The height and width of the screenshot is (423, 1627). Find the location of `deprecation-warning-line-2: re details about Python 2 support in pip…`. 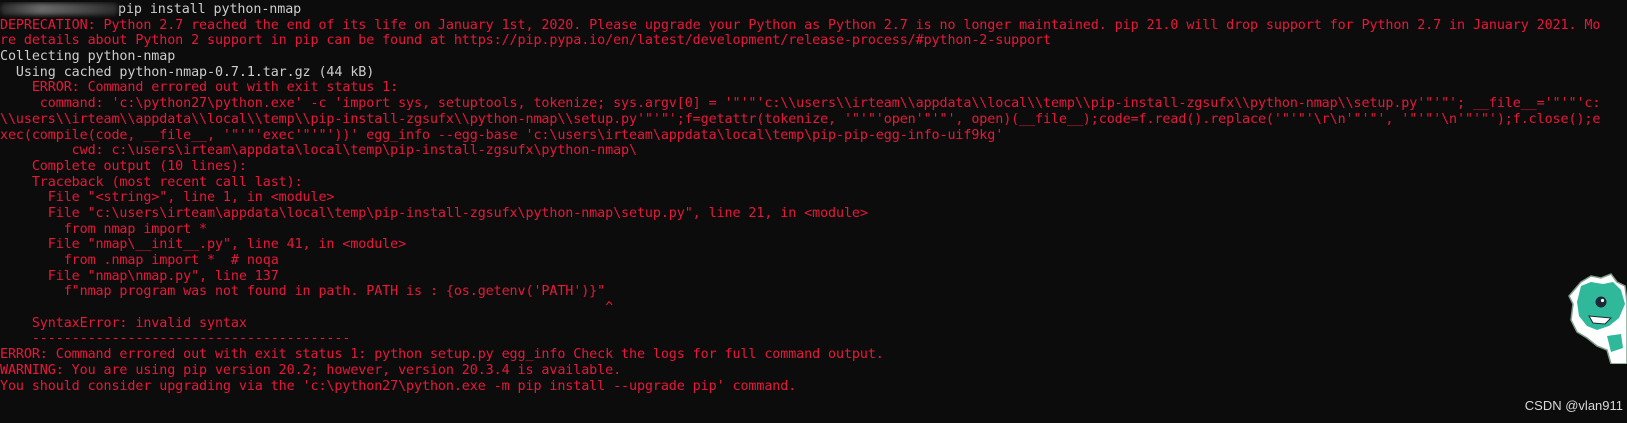

deprecation-warning-line-2: re details about Python 2 support in pip… is located at coordinates (525, 41).